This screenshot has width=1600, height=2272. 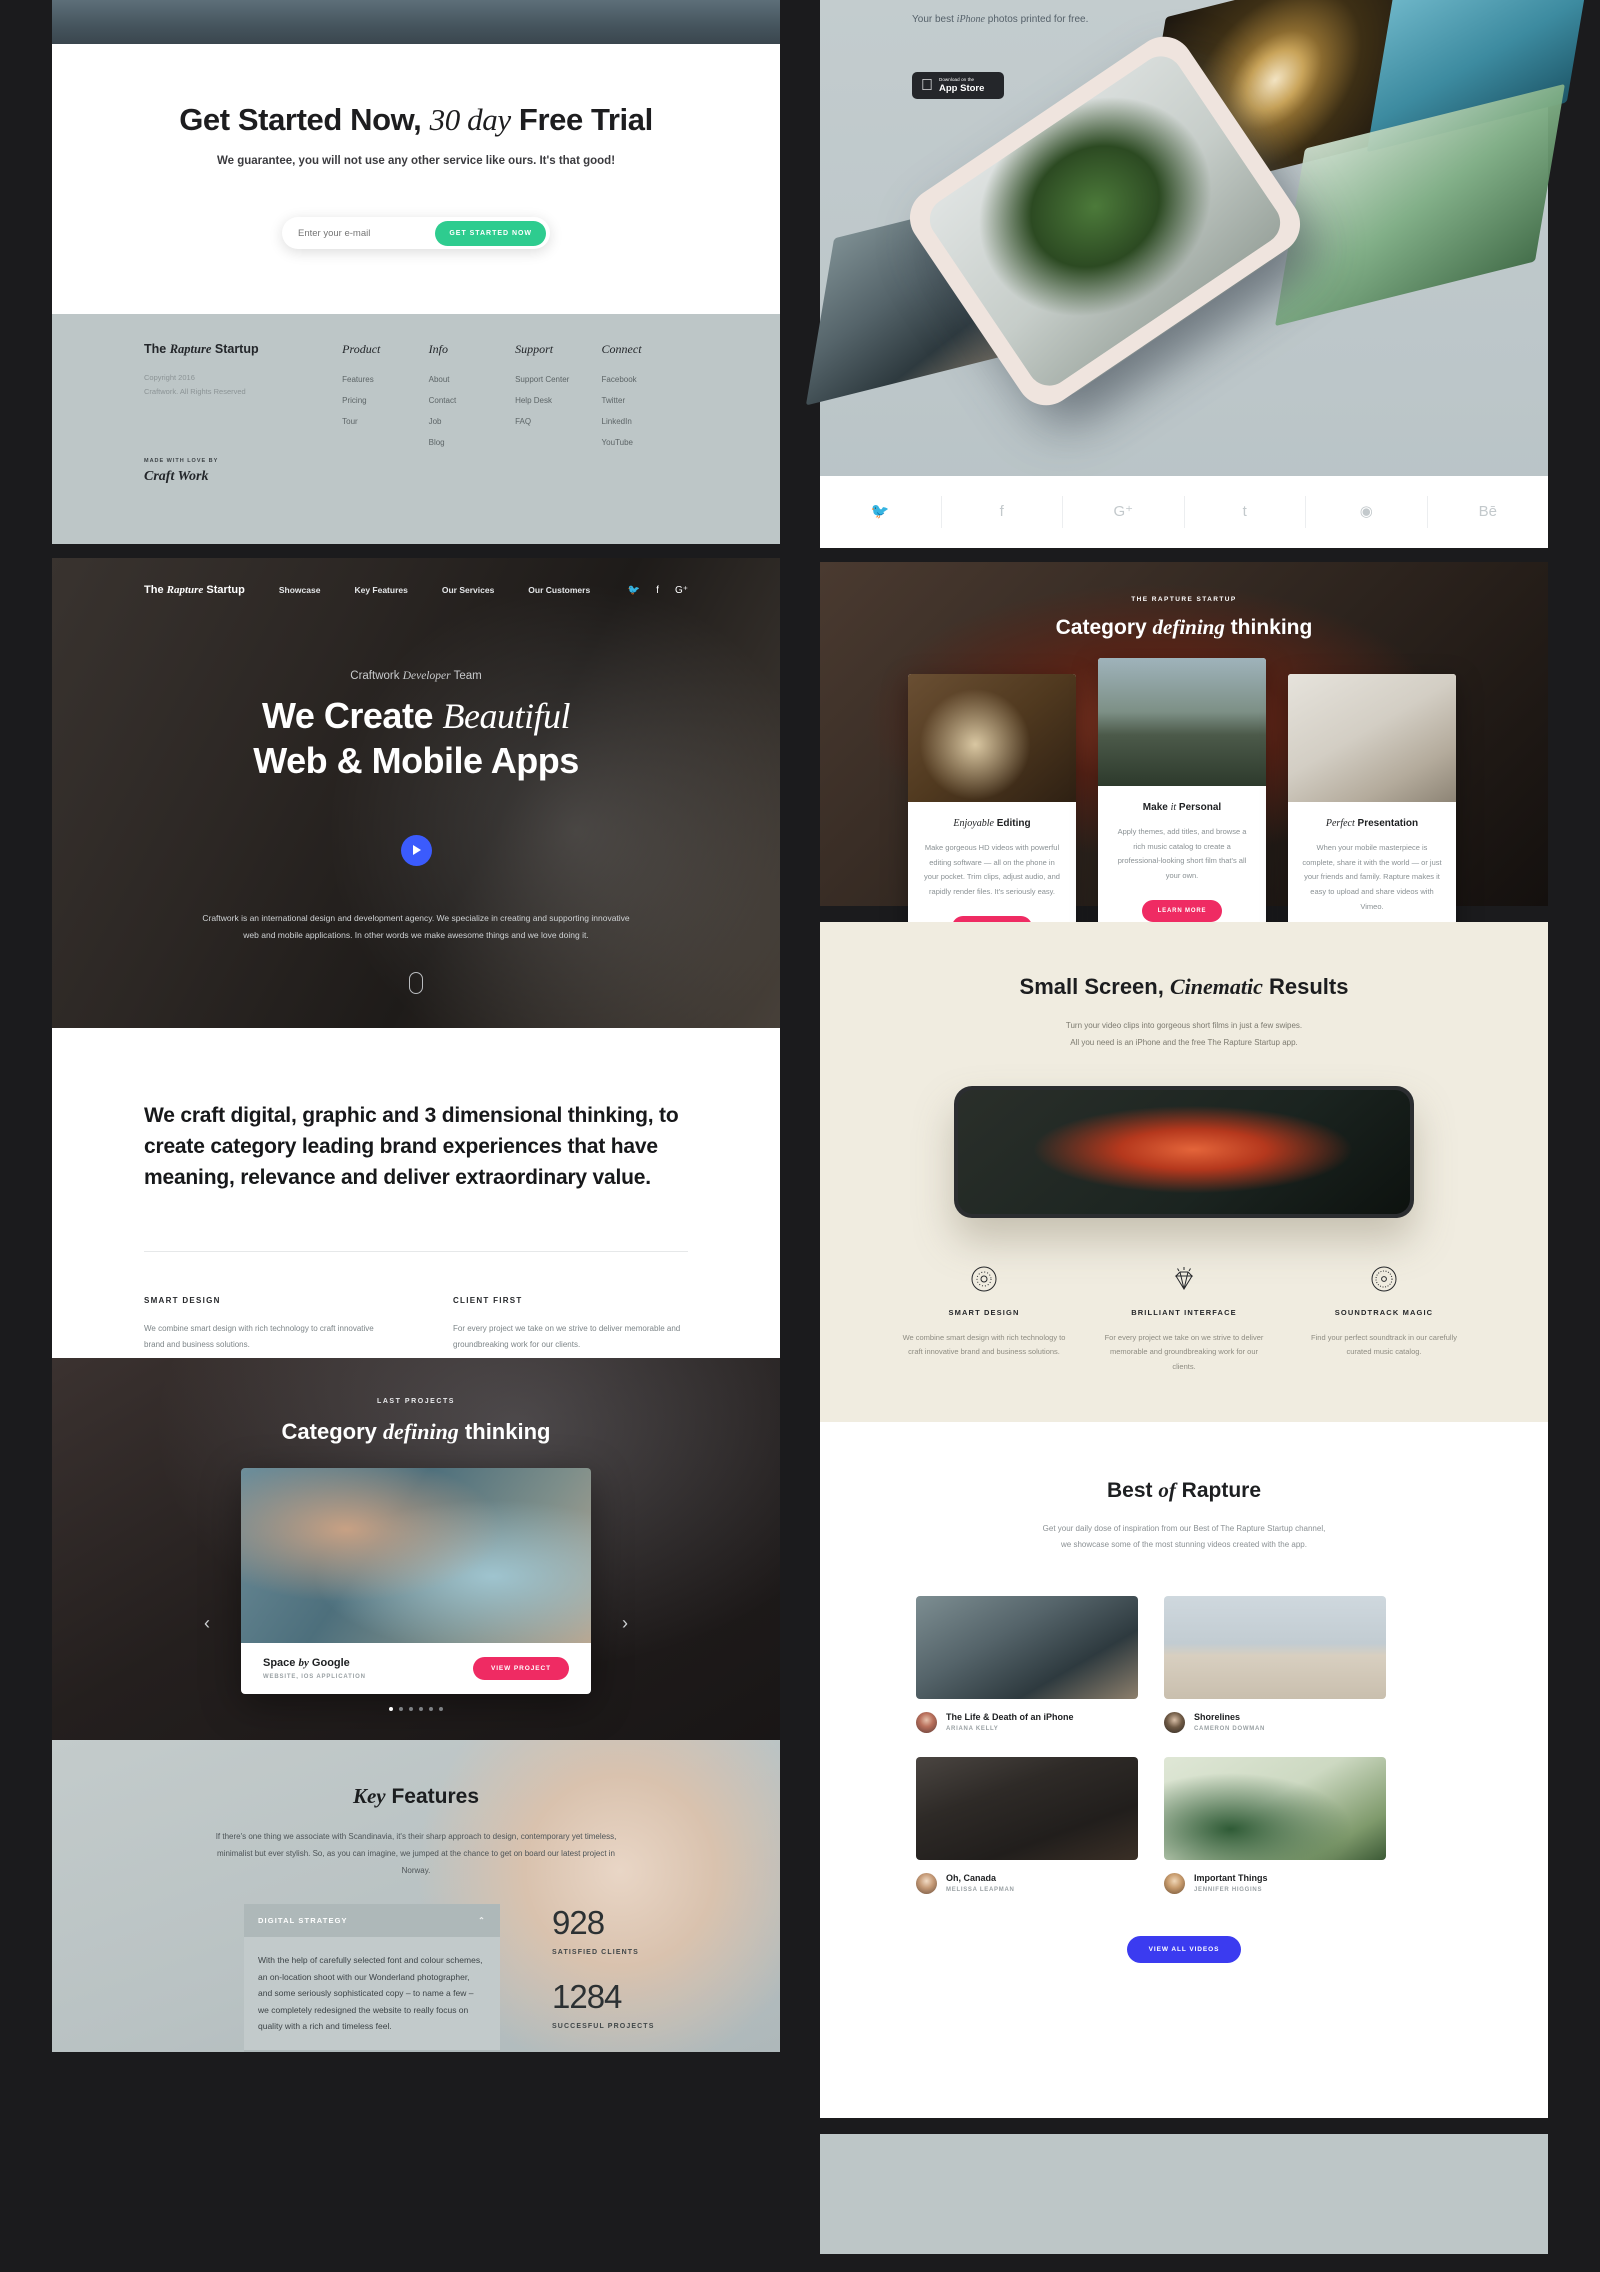 I want to click on view-all-videos-button: VIEW ALL VIDEOS, so click(x=1184, y=1949).